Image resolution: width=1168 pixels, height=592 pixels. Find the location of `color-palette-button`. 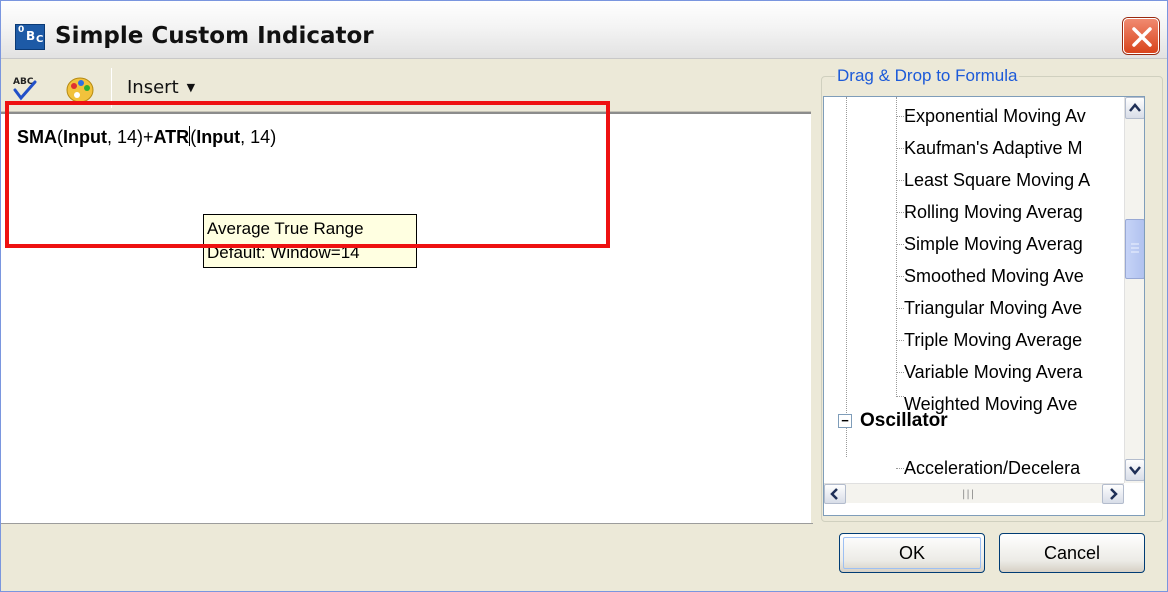

color-palette-button is located at coordinates (80, 90).